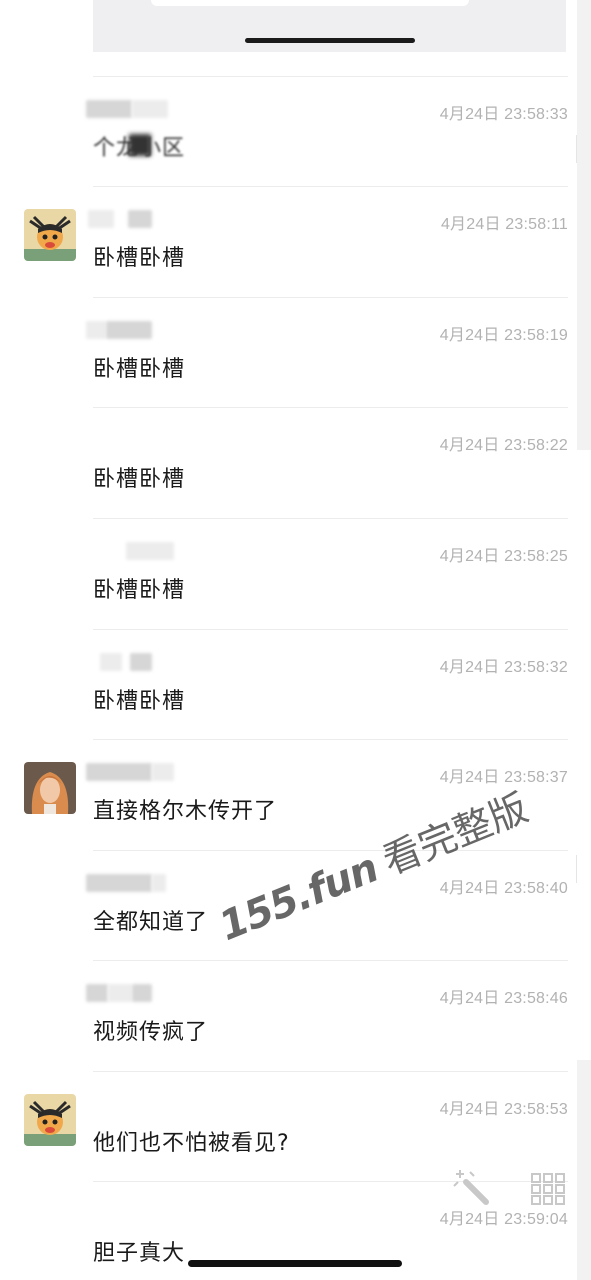  I want to click on grid-icon, so click(548, 1189).